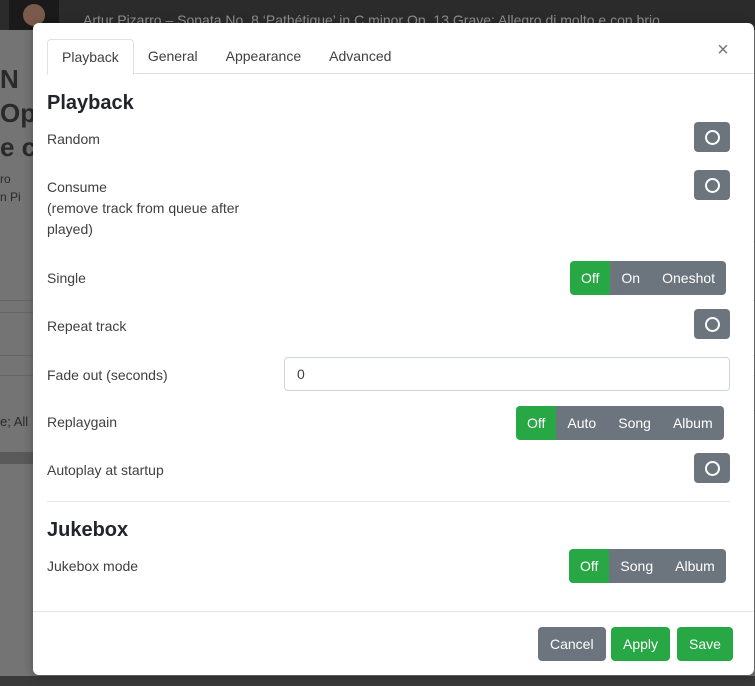 This screenshot has width=755, height=686. What do you see at coordinates (173, 56) in the screenshot?
I see `tab-general: General` at bounding box center [173, 56].